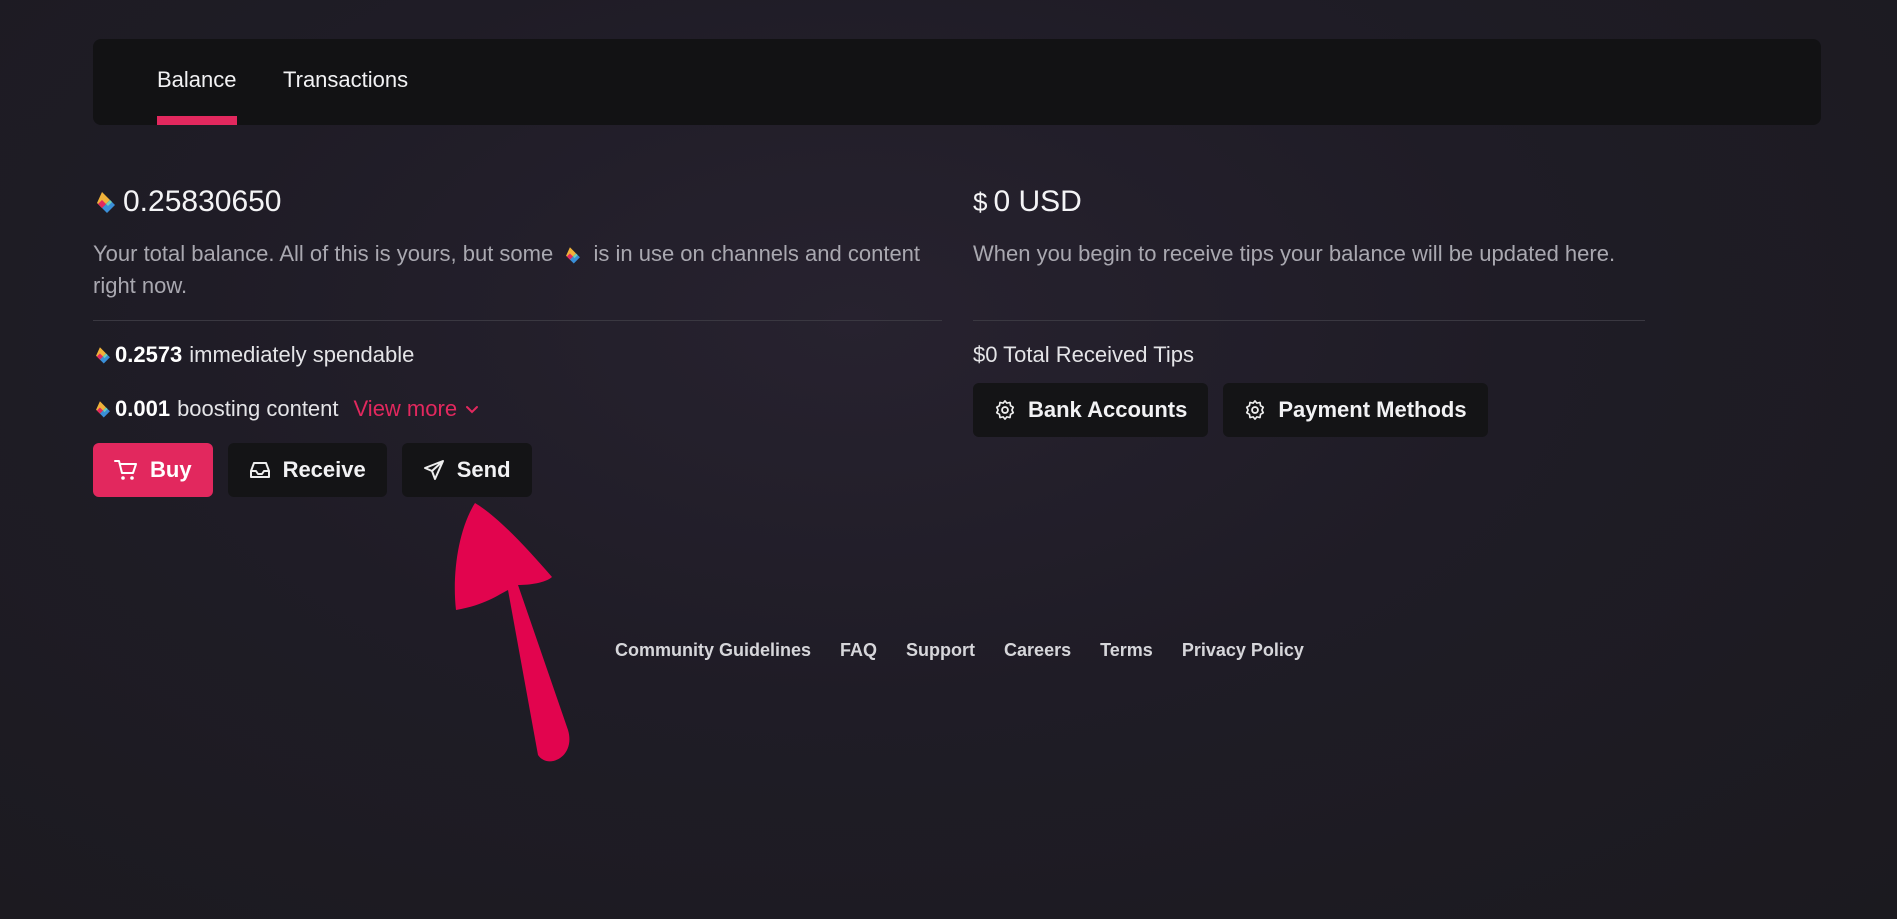 The width and height of the screenshot is (1897, 919). I want to click on footer-link-support: Support, so click(940, 650).